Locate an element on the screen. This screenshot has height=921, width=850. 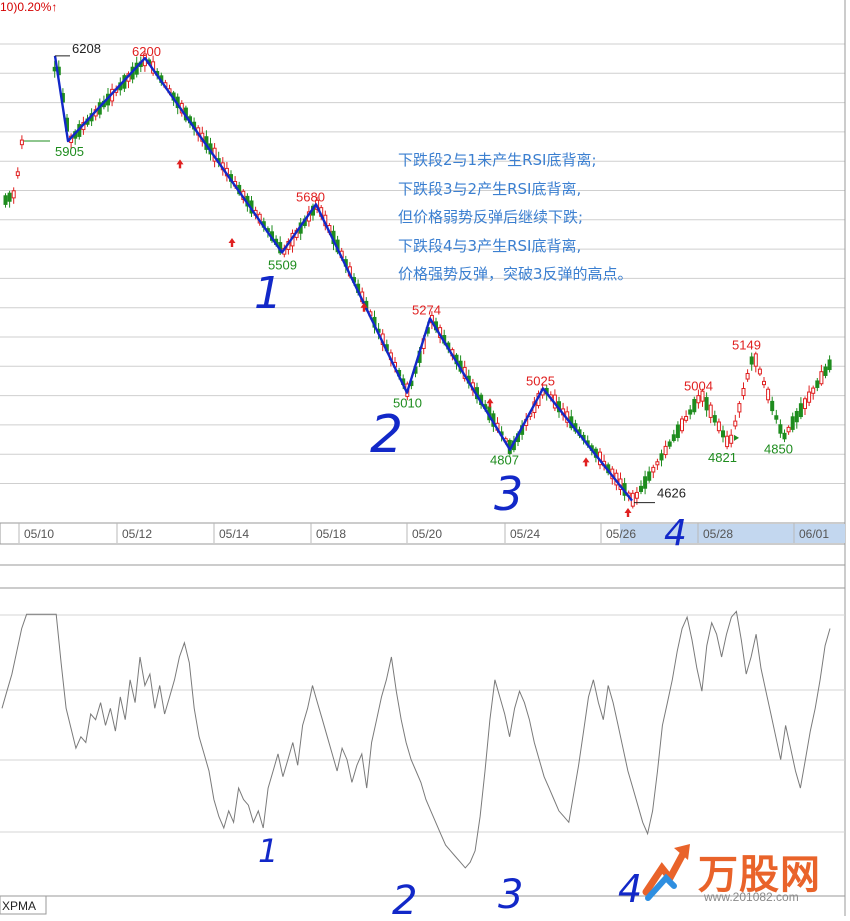
turning-point-label: 5149 is located at coordinates (746, 345).